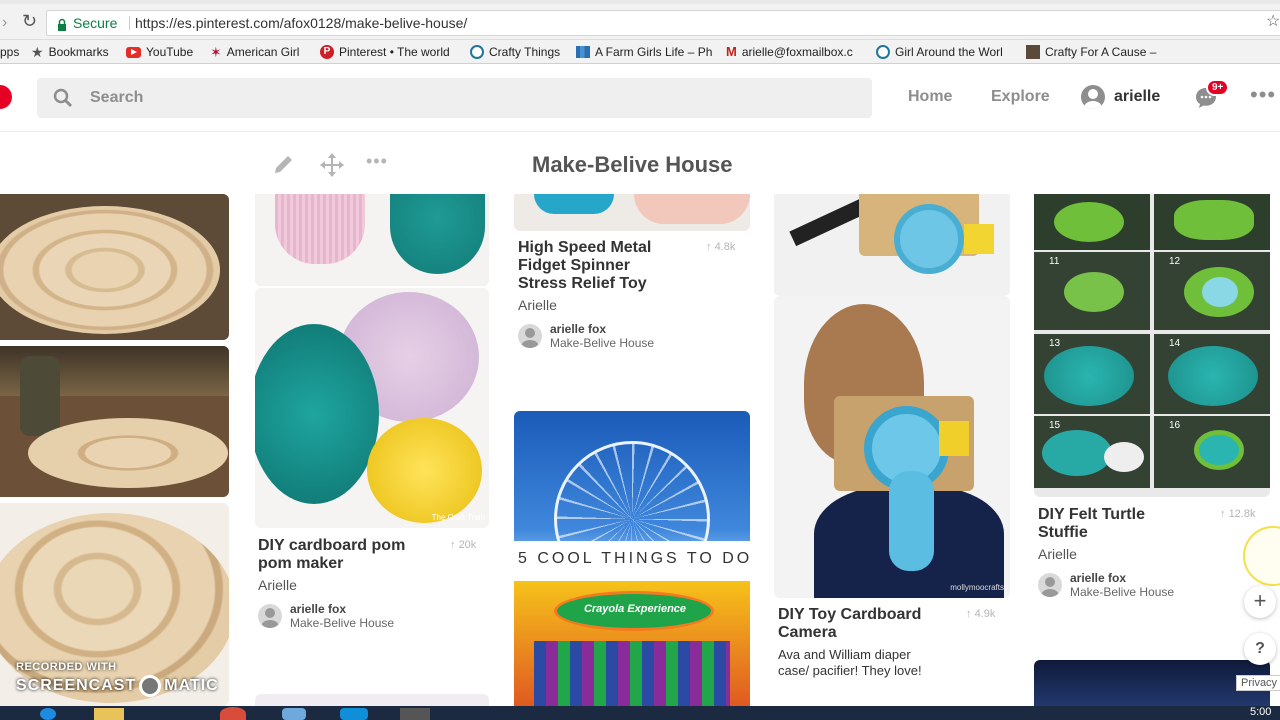  What do you see at coordinates (133, 52) in the screenshot?
I see `youtube-icon` at bounding box center [133, 52].